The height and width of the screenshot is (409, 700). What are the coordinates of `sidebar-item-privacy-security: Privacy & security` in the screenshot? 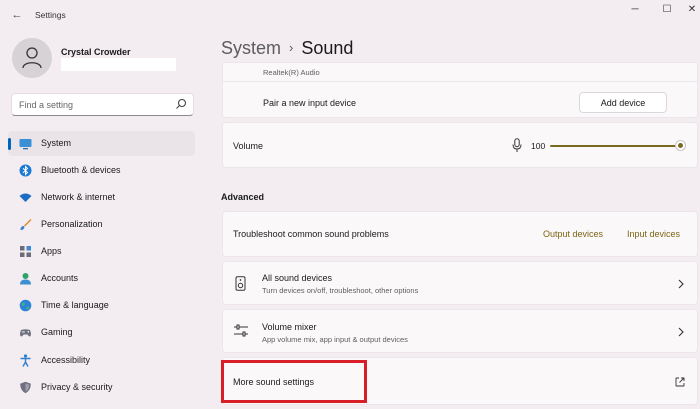 It's located at (101, 387).